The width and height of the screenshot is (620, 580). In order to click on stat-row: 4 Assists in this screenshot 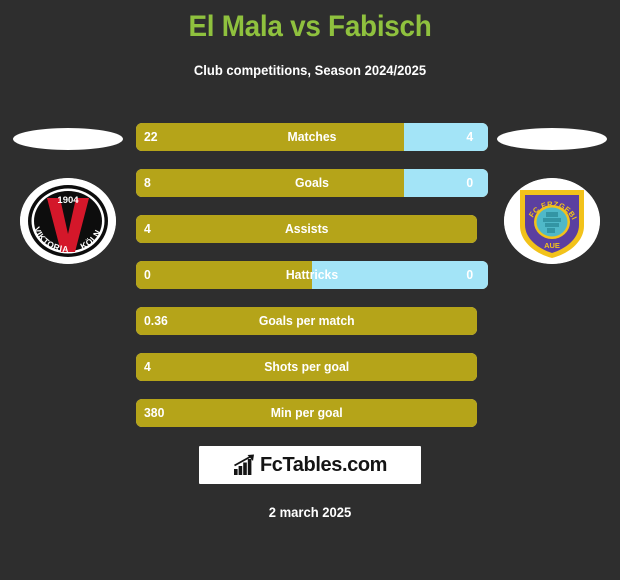, I will do `click(312, 229)`.